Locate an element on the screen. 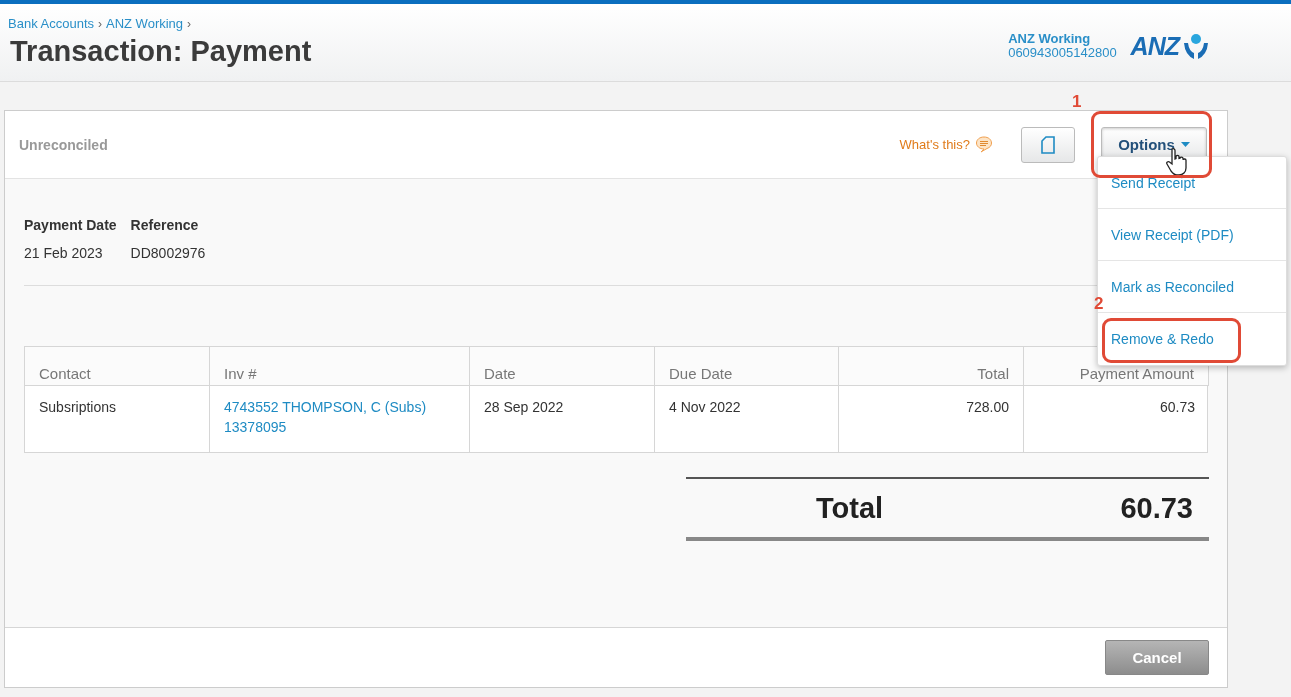  status-label: Unreconciled is located at coordinates (64, 144).